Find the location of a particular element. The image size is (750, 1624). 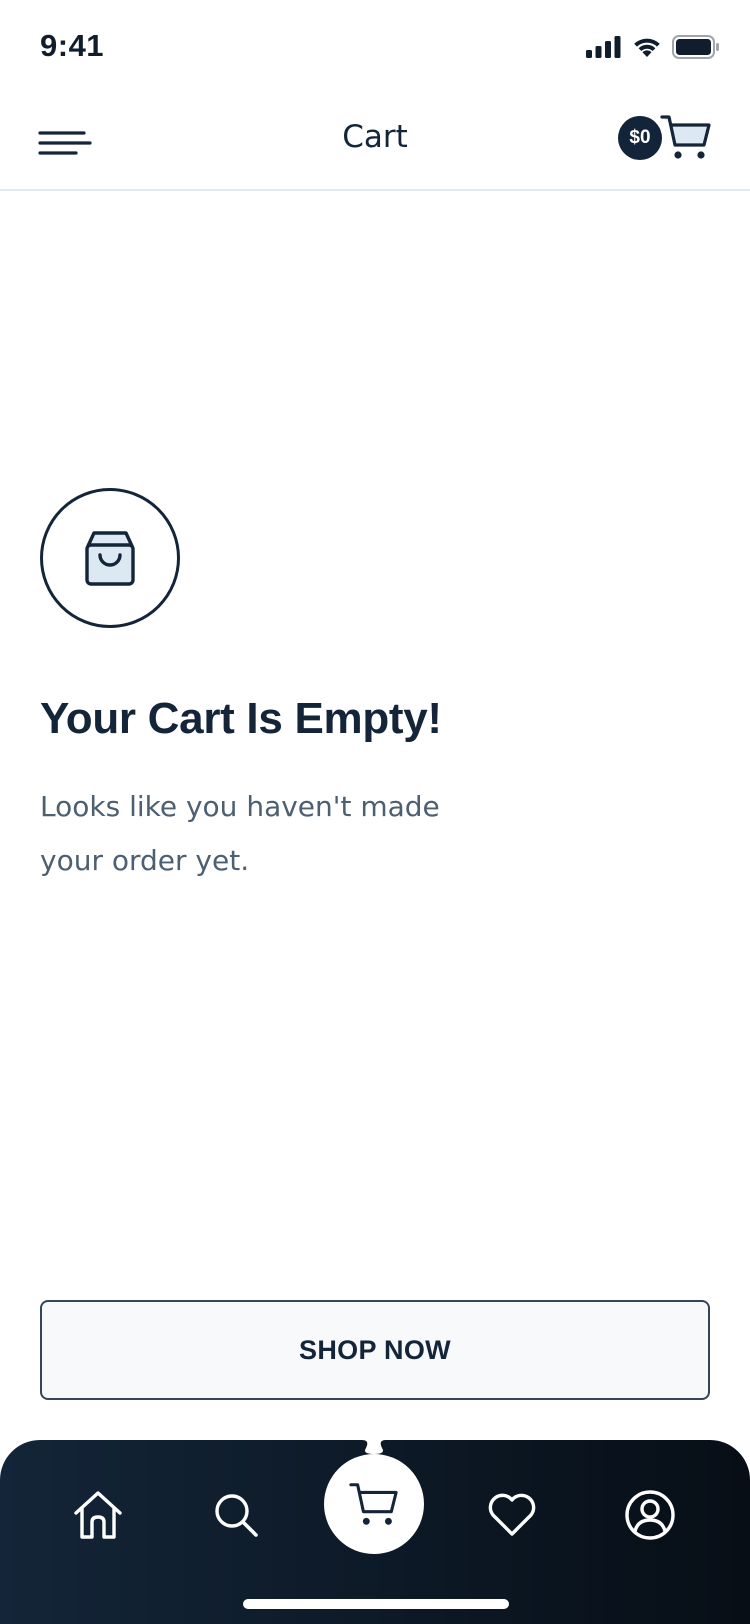

nav-profile is located at coordinates (650, 1515).